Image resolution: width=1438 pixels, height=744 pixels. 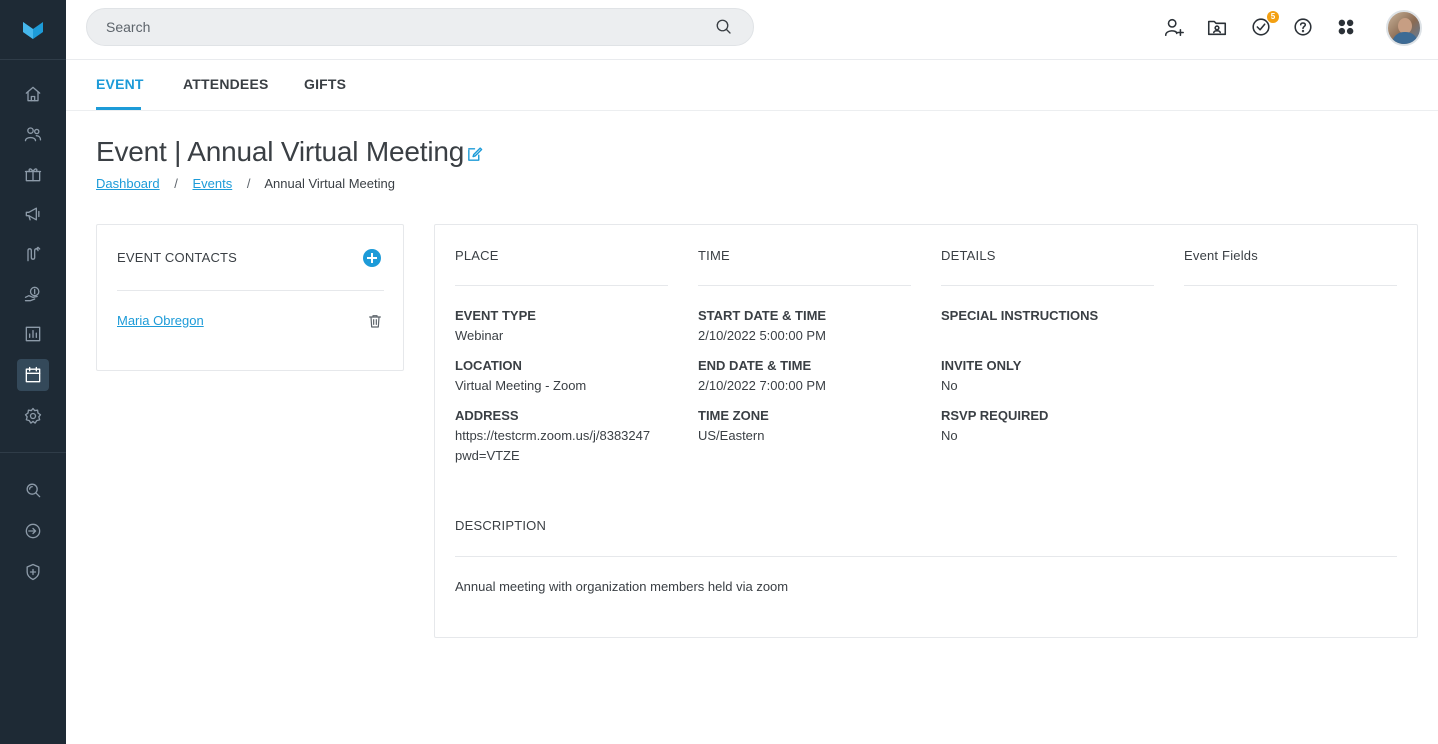 I want to click on megaphone-icon, so click(x=33, y=214).